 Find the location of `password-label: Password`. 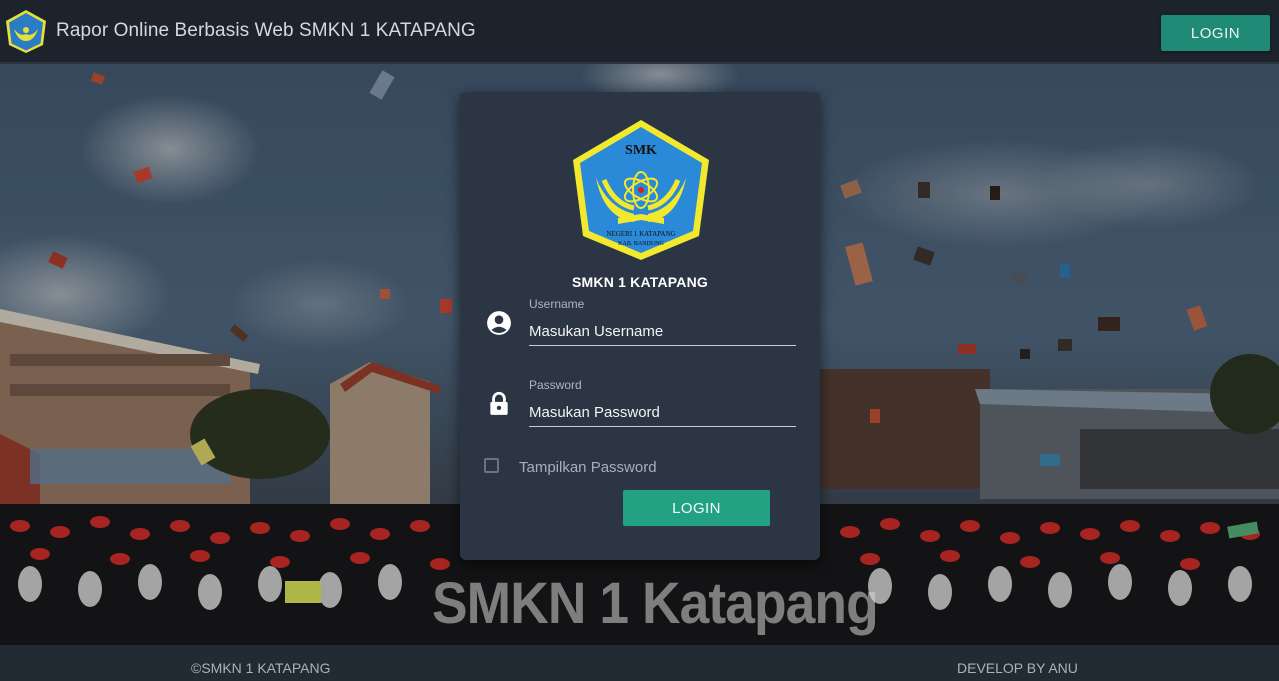

password-label: Password is located at coordinates (555, 385).